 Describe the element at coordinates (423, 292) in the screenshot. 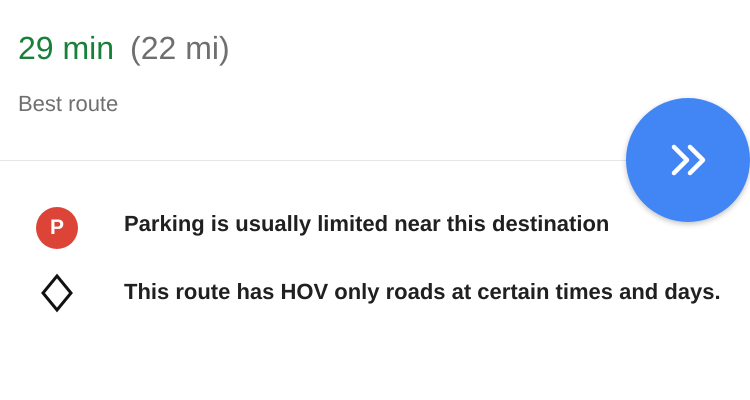

I see `notice-text: This route has HOV only roads at certain times and days.` at that location.